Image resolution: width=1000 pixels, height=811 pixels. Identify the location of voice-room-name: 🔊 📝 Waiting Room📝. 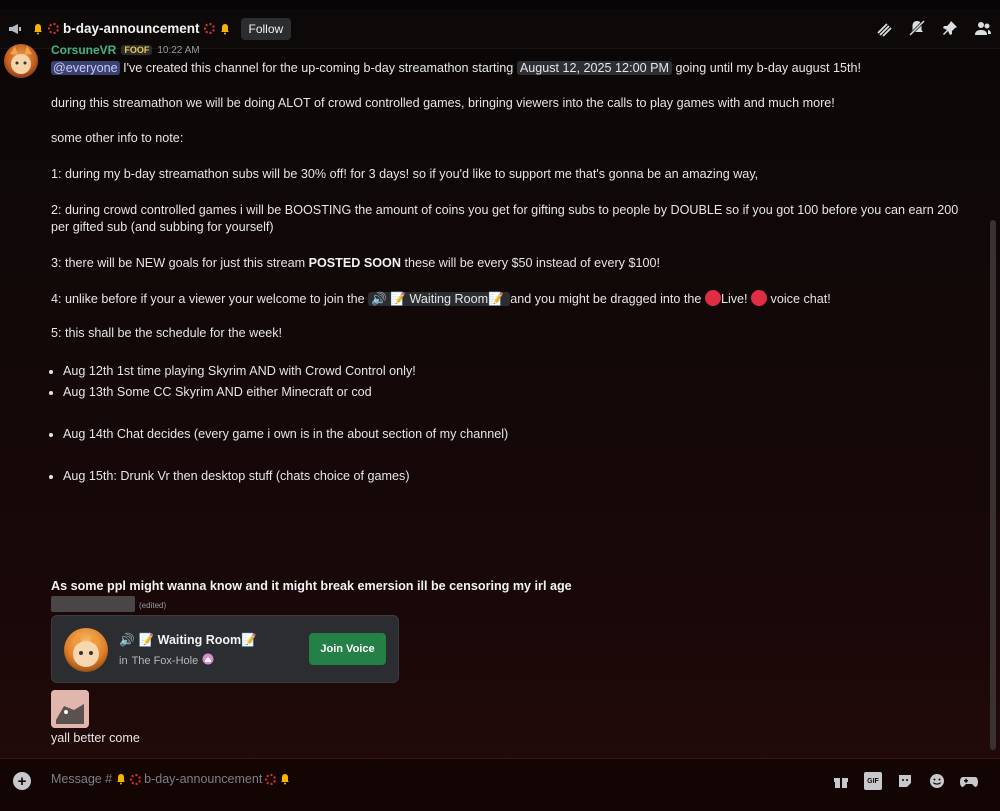
(188, 640).